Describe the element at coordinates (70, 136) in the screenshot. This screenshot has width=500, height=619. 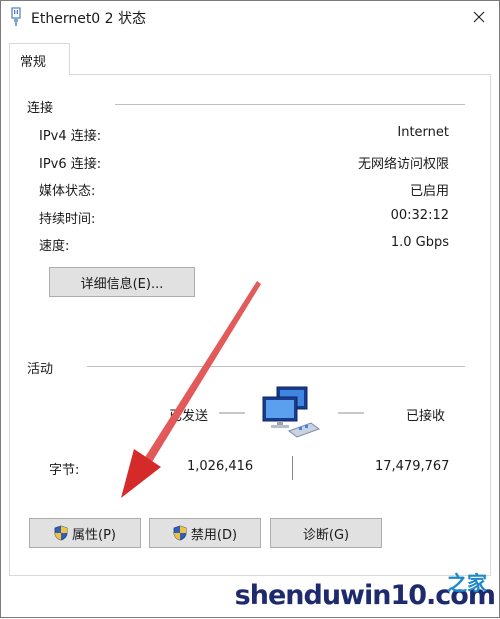
I see `ipv4-label: IPv4 连接:` at that location.